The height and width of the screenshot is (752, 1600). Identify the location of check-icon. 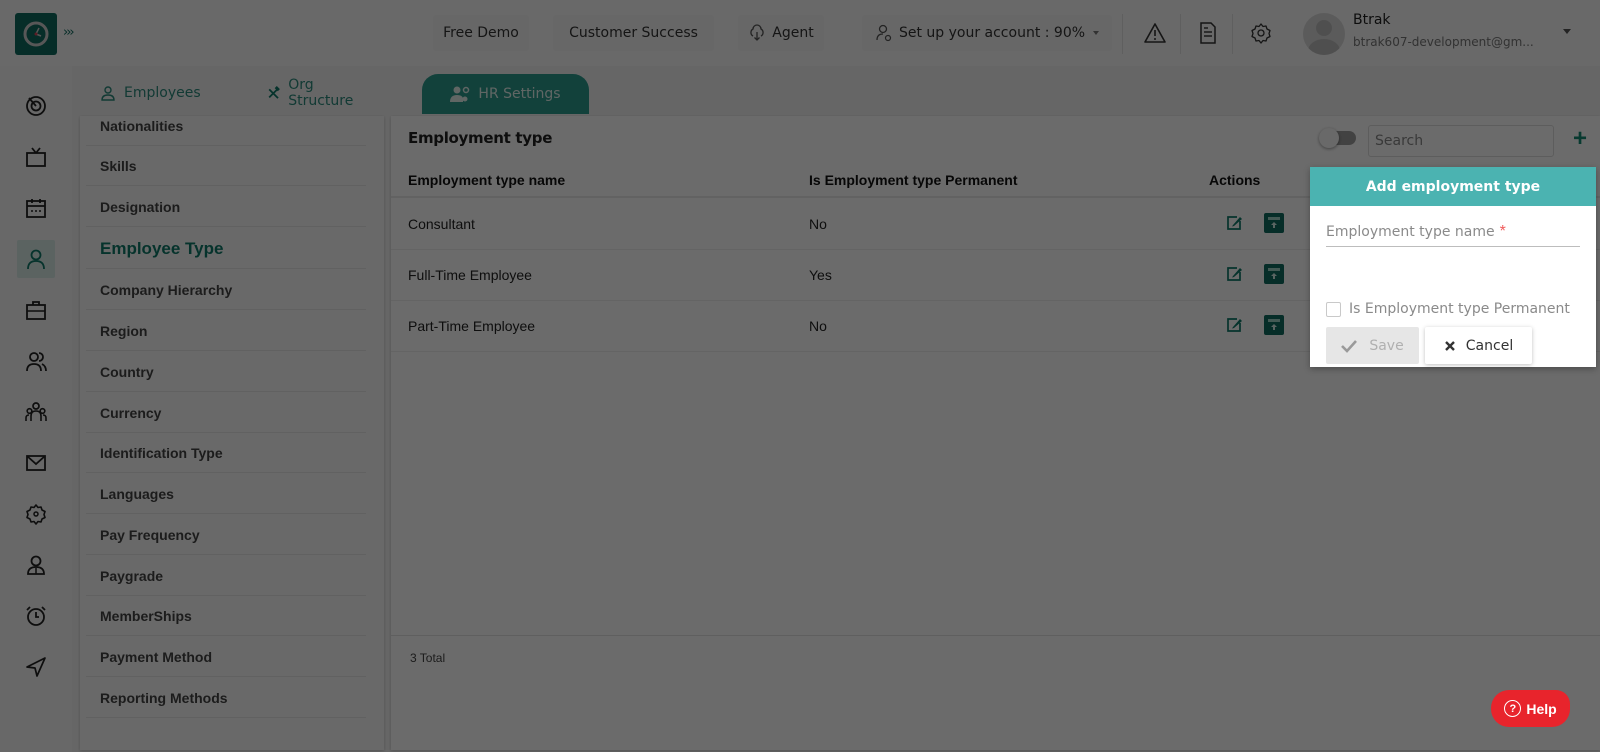
(1349, 346).